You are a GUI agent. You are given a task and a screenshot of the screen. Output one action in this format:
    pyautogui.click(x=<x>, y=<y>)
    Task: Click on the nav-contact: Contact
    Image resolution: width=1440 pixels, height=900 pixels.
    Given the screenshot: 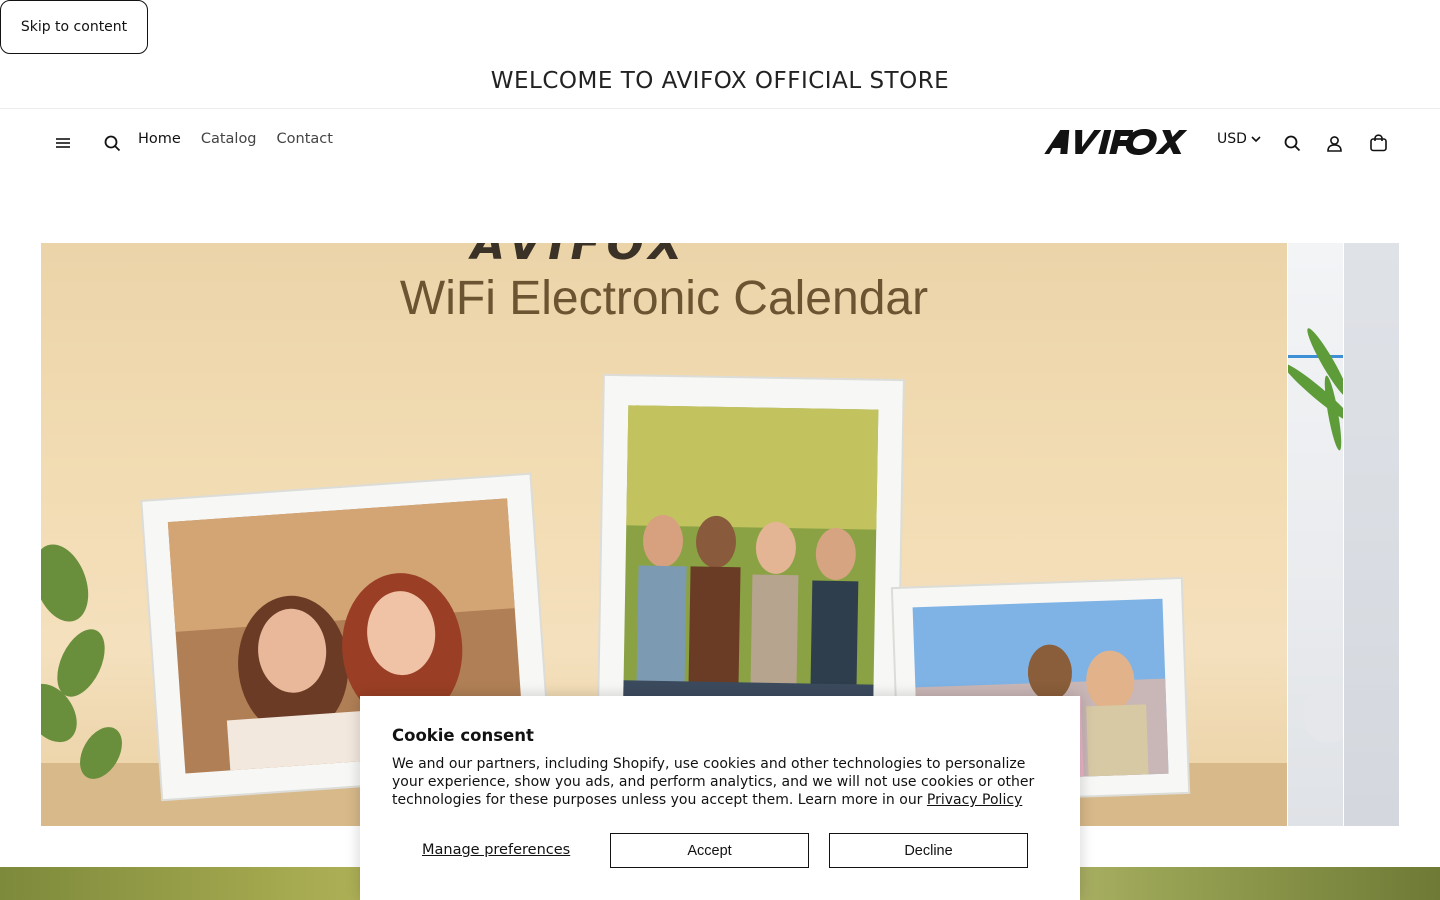 What is the action you would take?
    pyautogui.click(x=305, y=139)
    